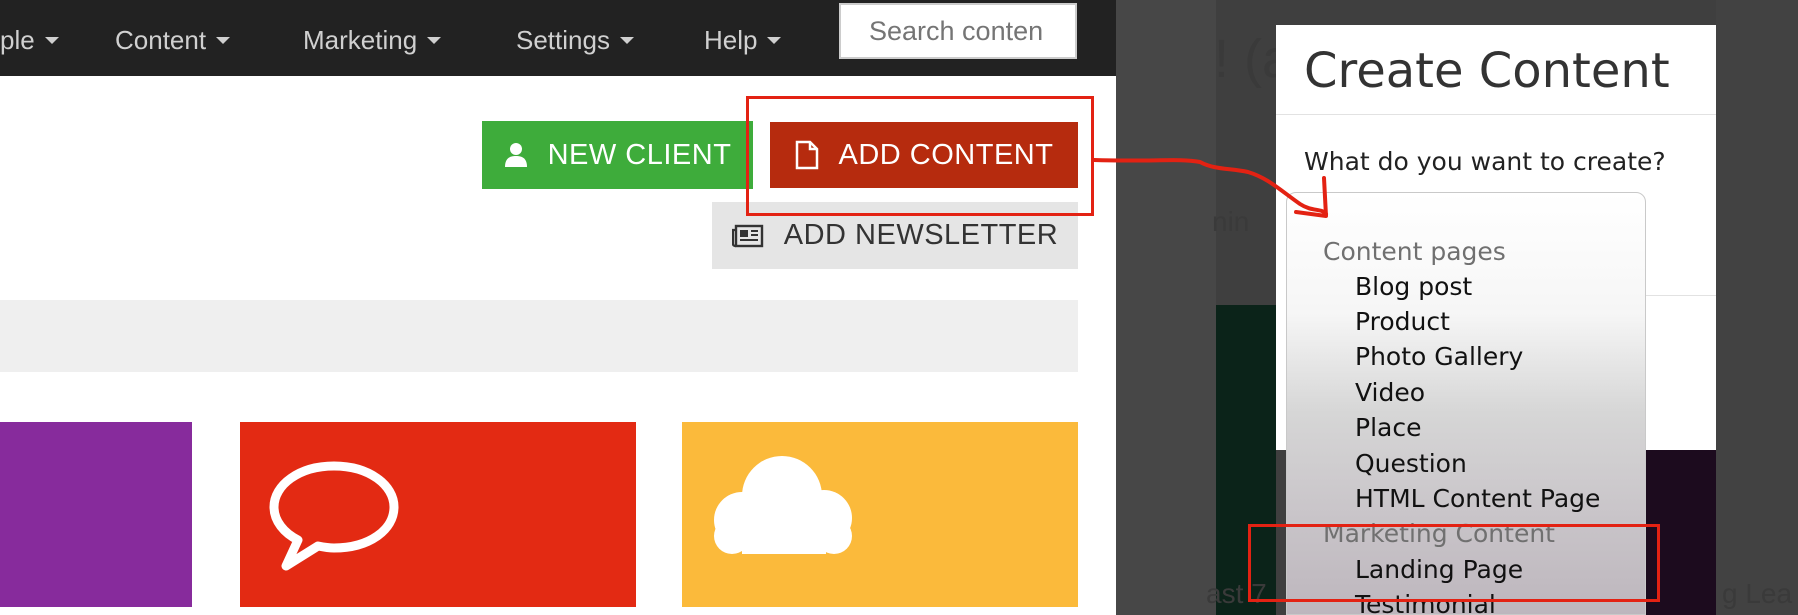  I want to click on backdrop-strip, so click(1166, 307).